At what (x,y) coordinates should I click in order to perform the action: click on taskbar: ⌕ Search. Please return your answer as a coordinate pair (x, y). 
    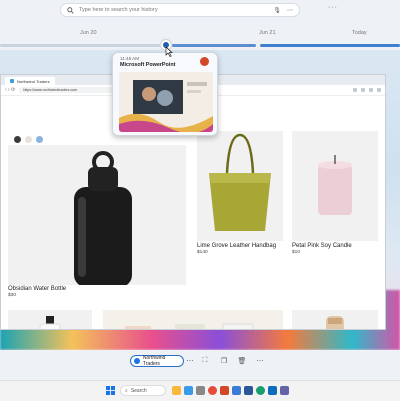
    Looking at the image, I should click on (200, 390).